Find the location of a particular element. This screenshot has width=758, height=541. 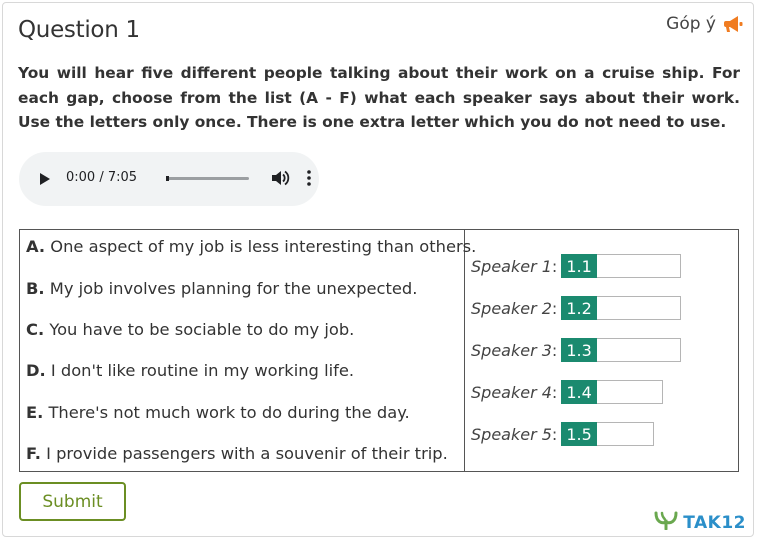

megaphone-icon is located at coordinates (734, 24).